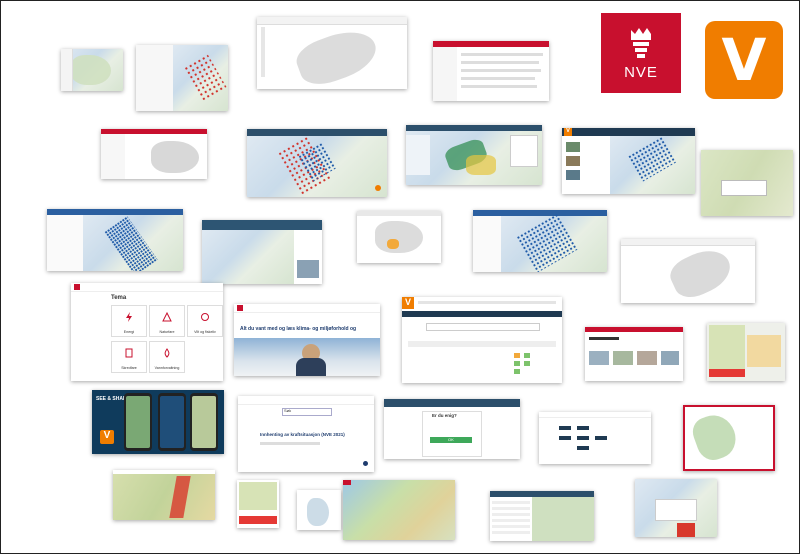 The image size is (800, 554). I want to click on register-search-label: Søk, so click(288, 410).